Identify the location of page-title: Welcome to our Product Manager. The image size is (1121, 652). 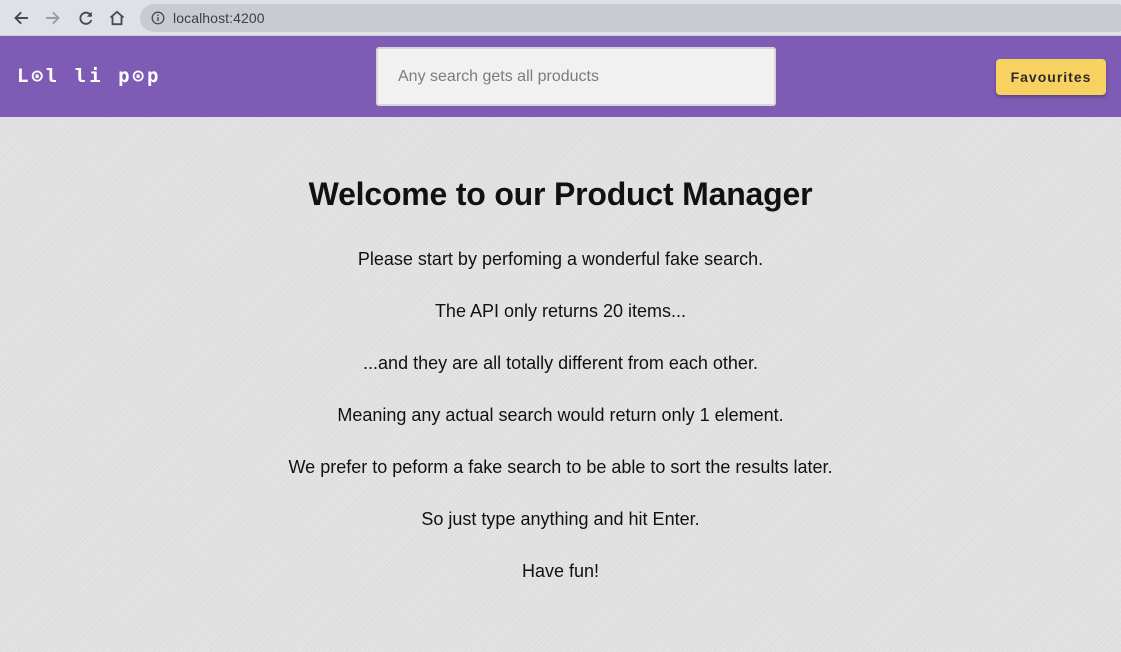
(560, 194).